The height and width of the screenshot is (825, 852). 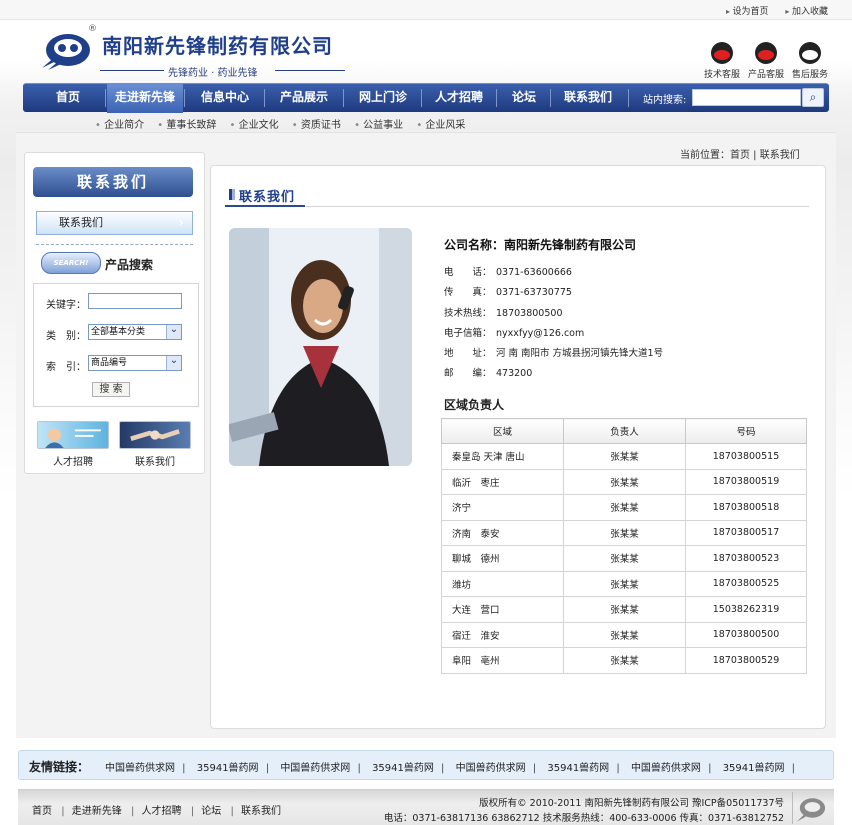 I want to click on nav-products: 产品展示, so click(x=304, y=98).